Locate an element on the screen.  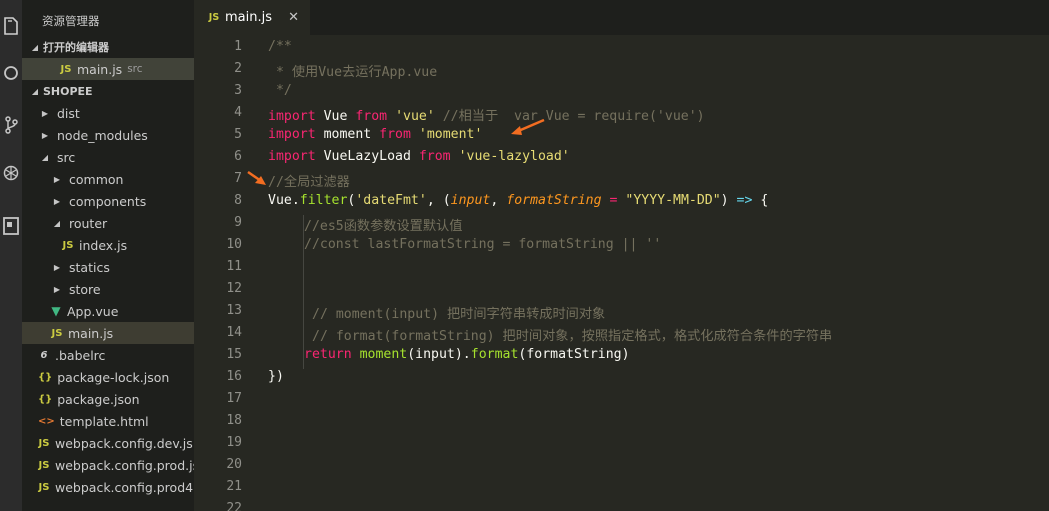
activity-bar is located at coordinates (11, 255).